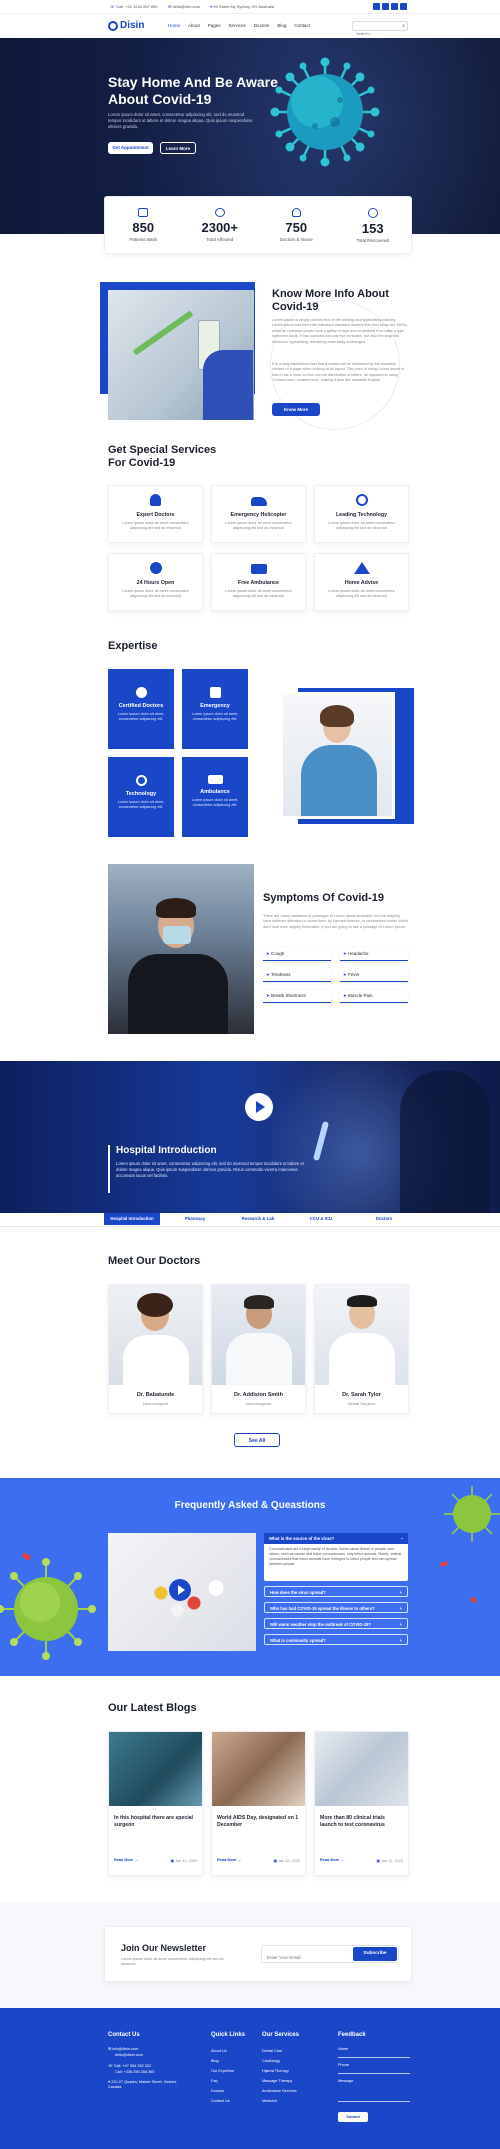  I want to click on feedback-message-field: Message, so click(374, 2090).